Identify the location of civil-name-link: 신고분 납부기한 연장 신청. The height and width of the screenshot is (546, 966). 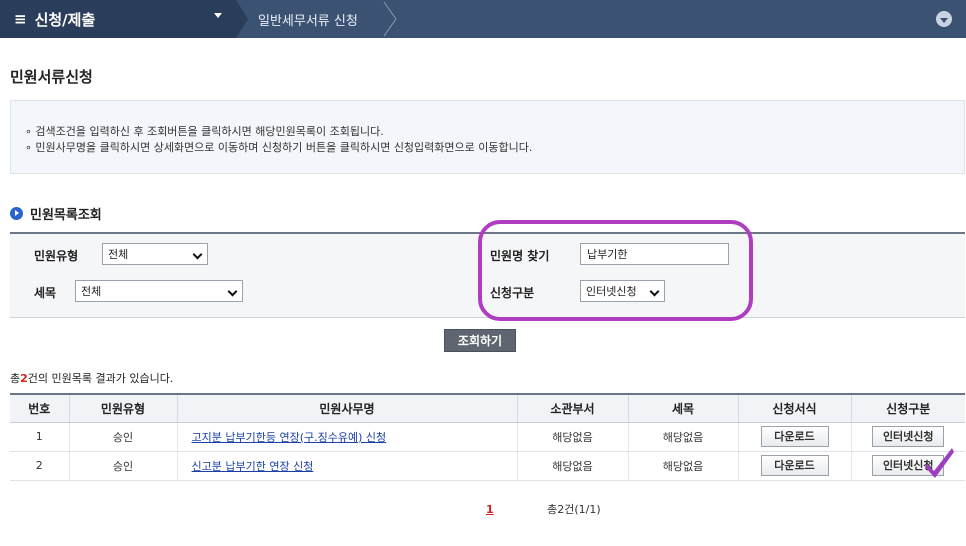
(253, 466).